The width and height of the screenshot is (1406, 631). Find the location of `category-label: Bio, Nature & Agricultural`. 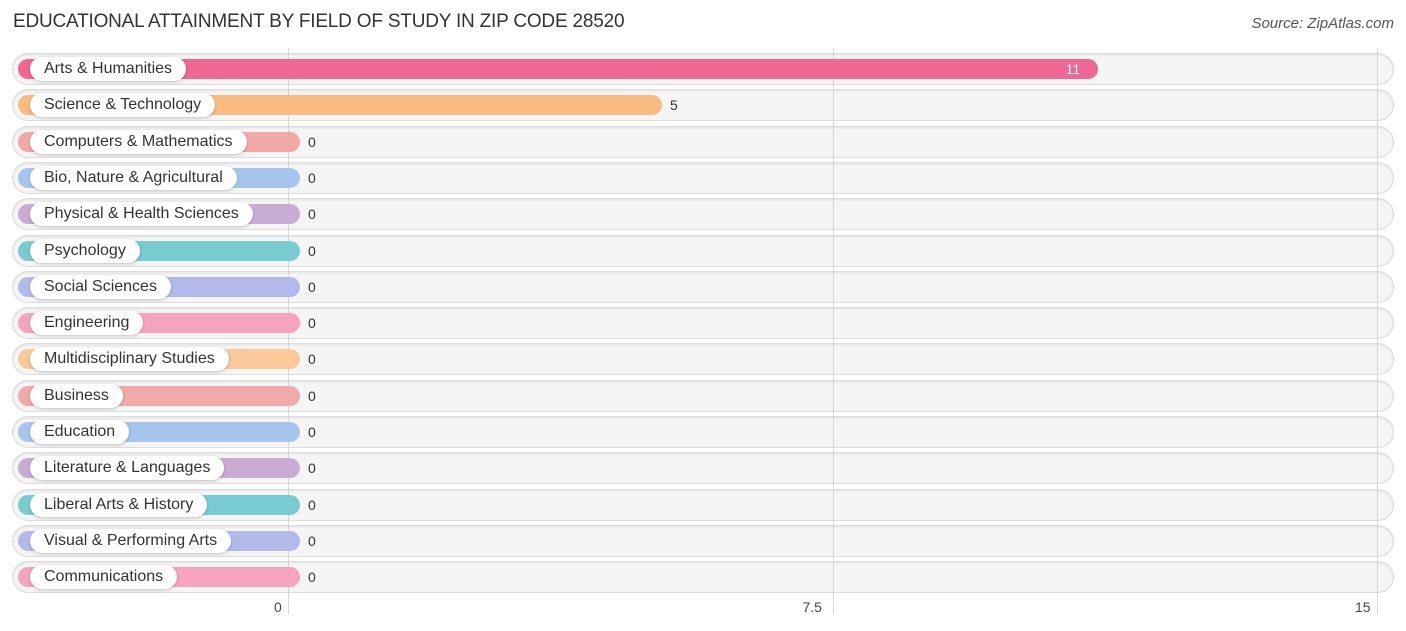

category-label: Bio, Nature & Agricultural is located at coordinates (133, 177).